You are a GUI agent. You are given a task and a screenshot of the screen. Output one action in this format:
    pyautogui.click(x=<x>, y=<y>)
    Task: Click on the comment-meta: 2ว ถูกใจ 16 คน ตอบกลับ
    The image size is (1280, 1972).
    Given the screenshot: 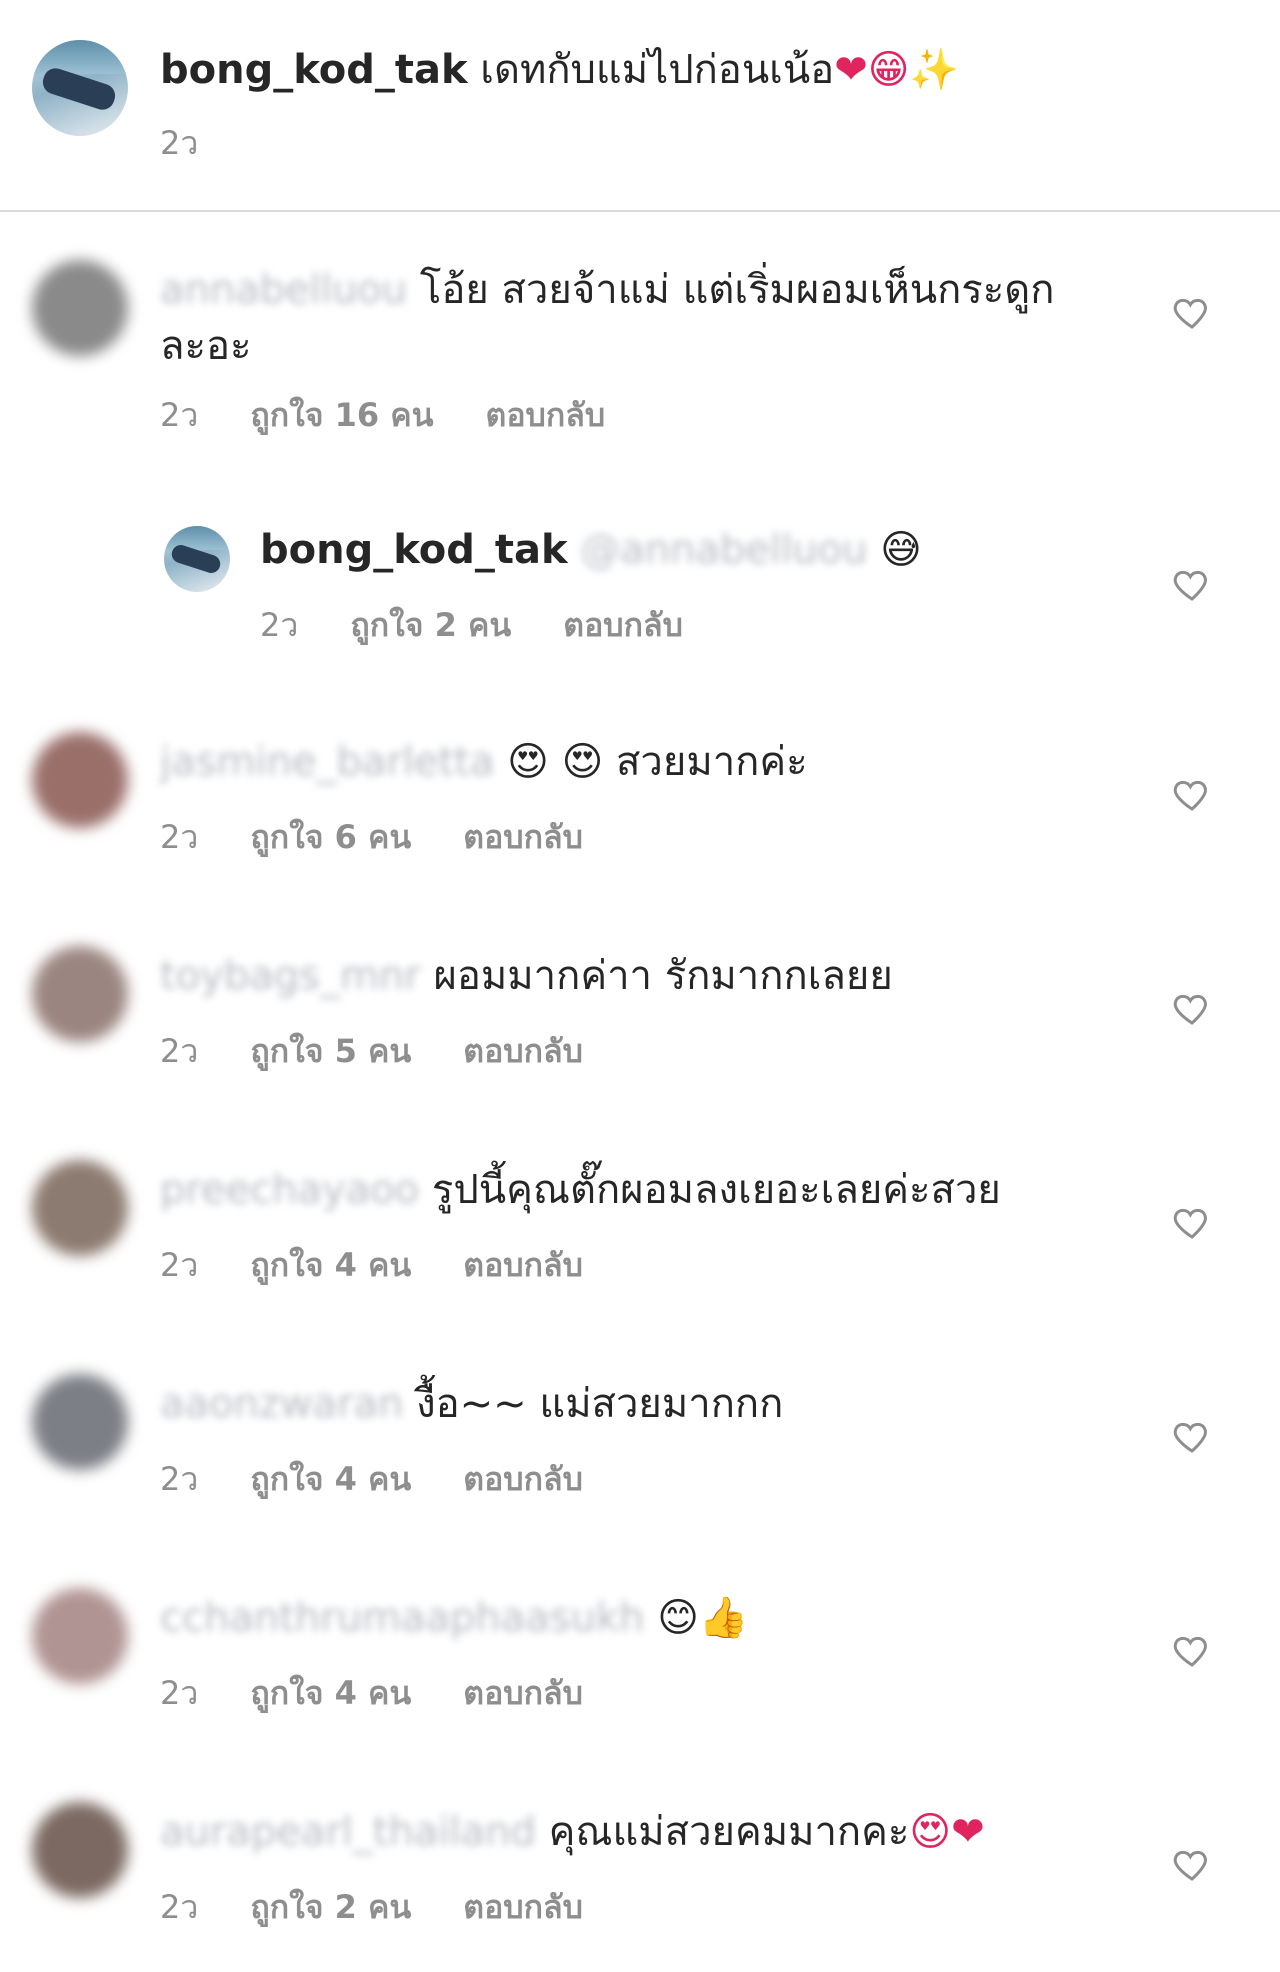 What is the action you would take?
    pyautogui.click(x=382, y=415)
    